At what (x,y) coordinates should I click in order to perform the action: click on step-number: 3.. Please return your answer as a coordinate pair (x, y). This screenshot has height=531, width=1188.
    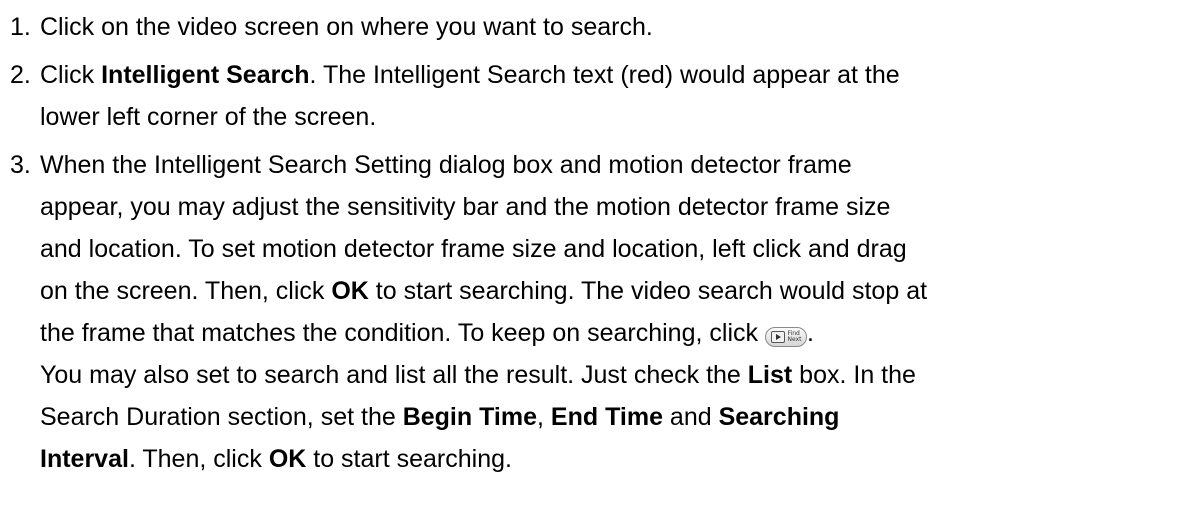
    Looking at the image, I should click on (20, 165).